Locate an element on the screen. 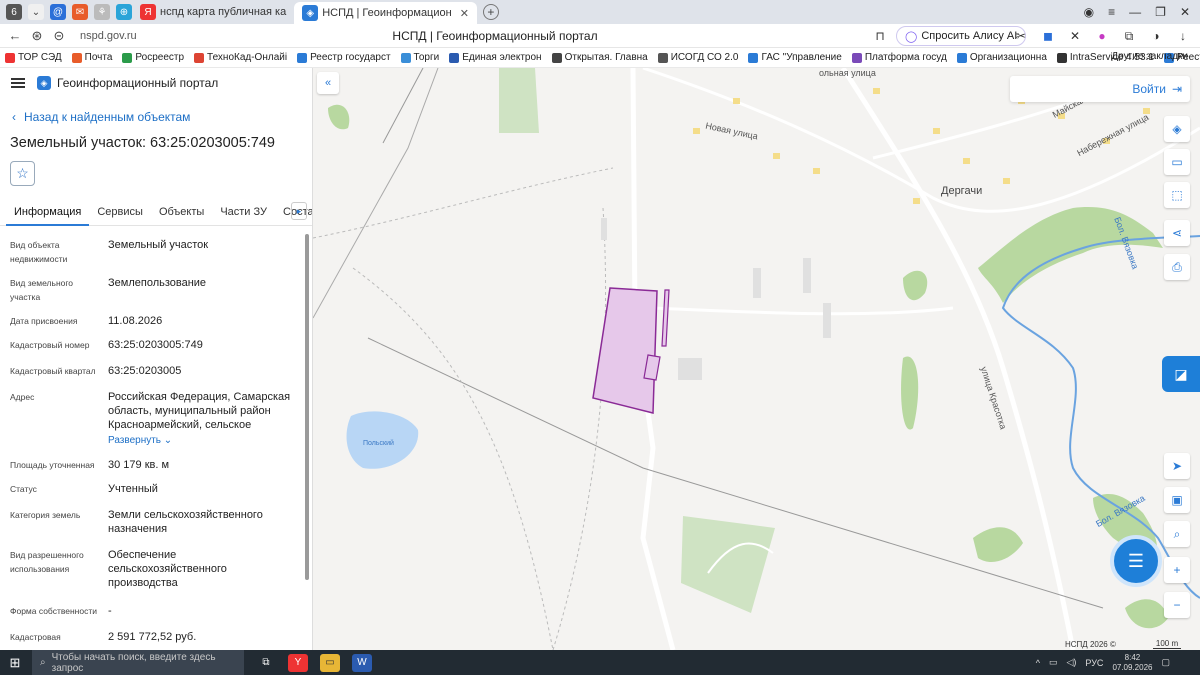  share-button: ⋖ is located at coordinates (1177, 233).